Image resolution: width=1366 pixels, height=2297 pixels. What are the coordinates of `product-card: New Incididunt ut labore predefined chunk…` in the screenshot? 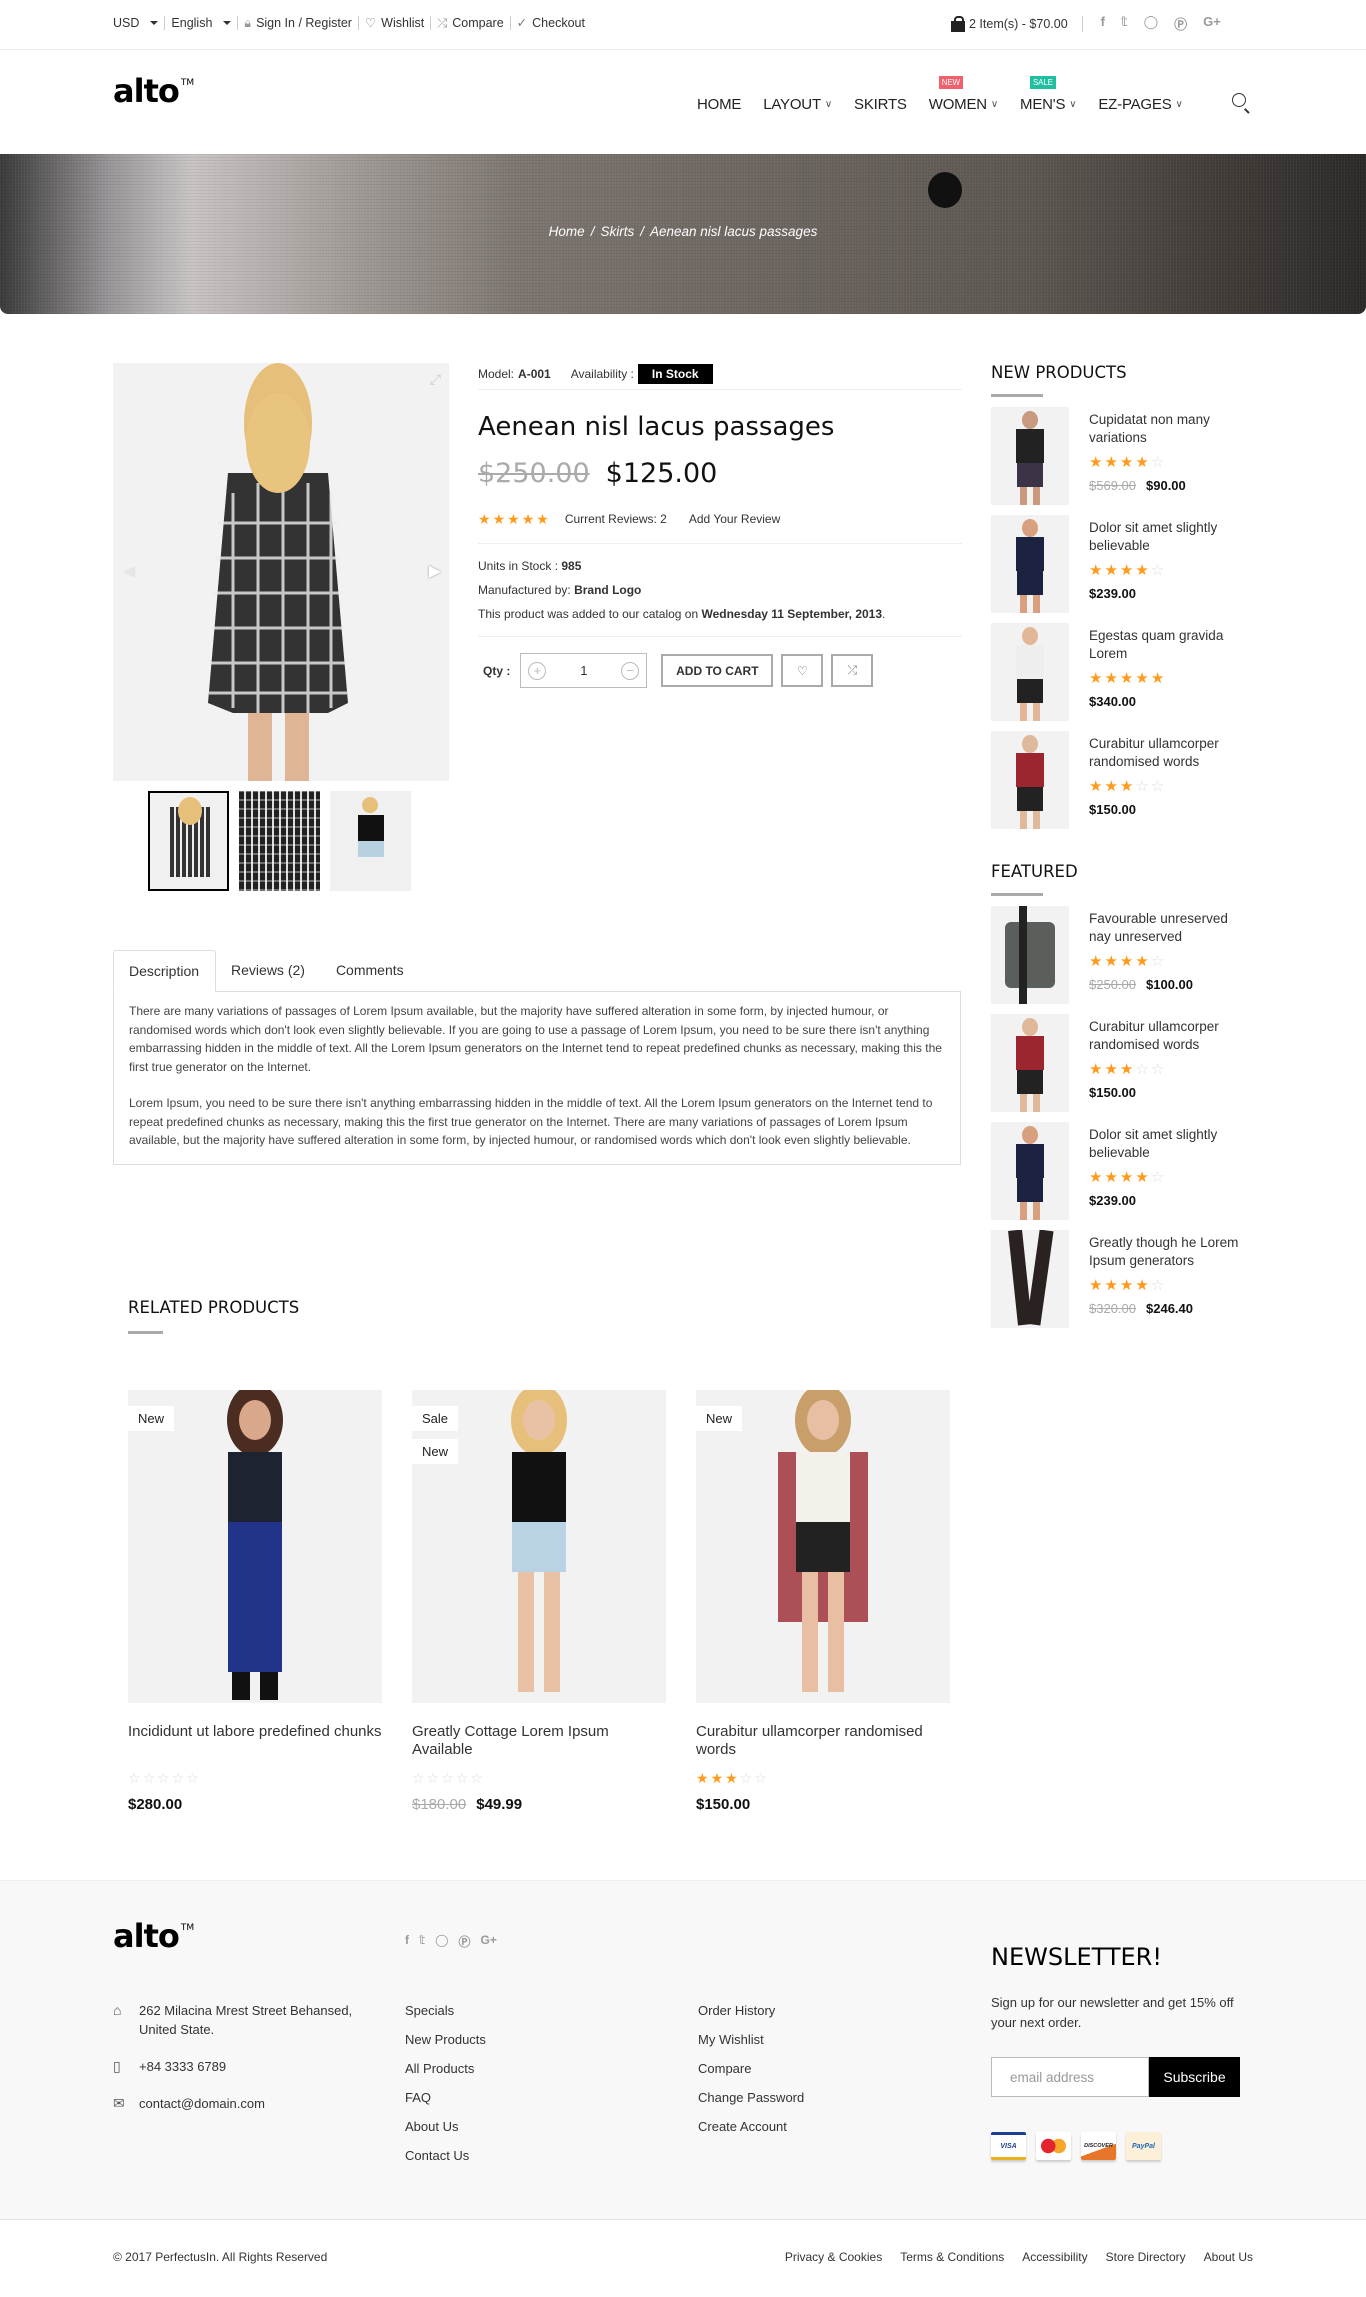 It's located at (255, 1601).